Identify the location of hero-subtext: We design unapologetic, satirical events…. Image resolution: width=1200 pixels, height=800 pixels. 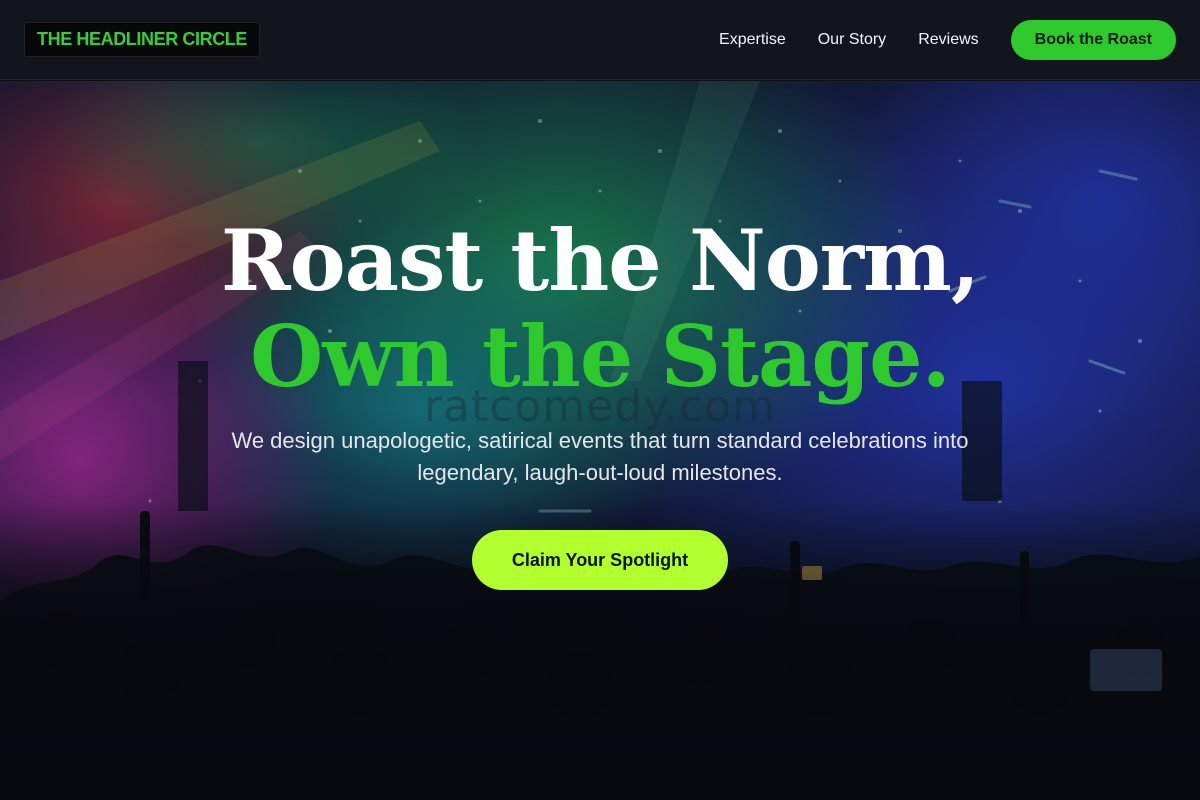
(600, 456).